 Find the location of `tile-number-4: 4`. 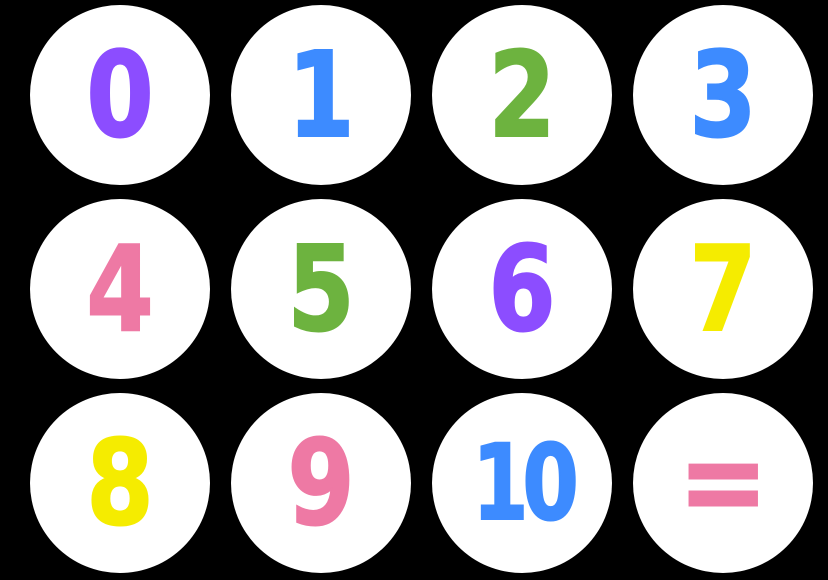

tile-number-4: 4 is located at coordinates (120, 289).